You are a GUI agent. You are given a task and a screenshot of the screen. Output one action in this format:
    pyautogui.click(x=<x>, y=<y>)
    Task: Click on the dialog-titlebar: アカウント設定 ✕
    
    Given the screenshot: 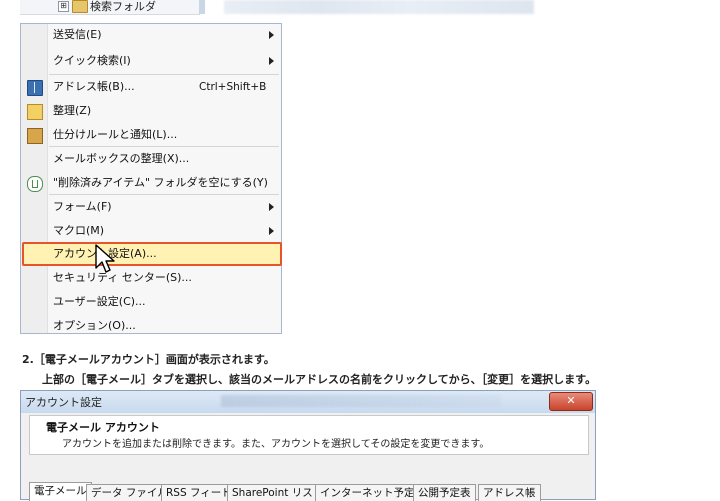 What is the action you would take?
    pyautogui.click(x=308, y=402)
    